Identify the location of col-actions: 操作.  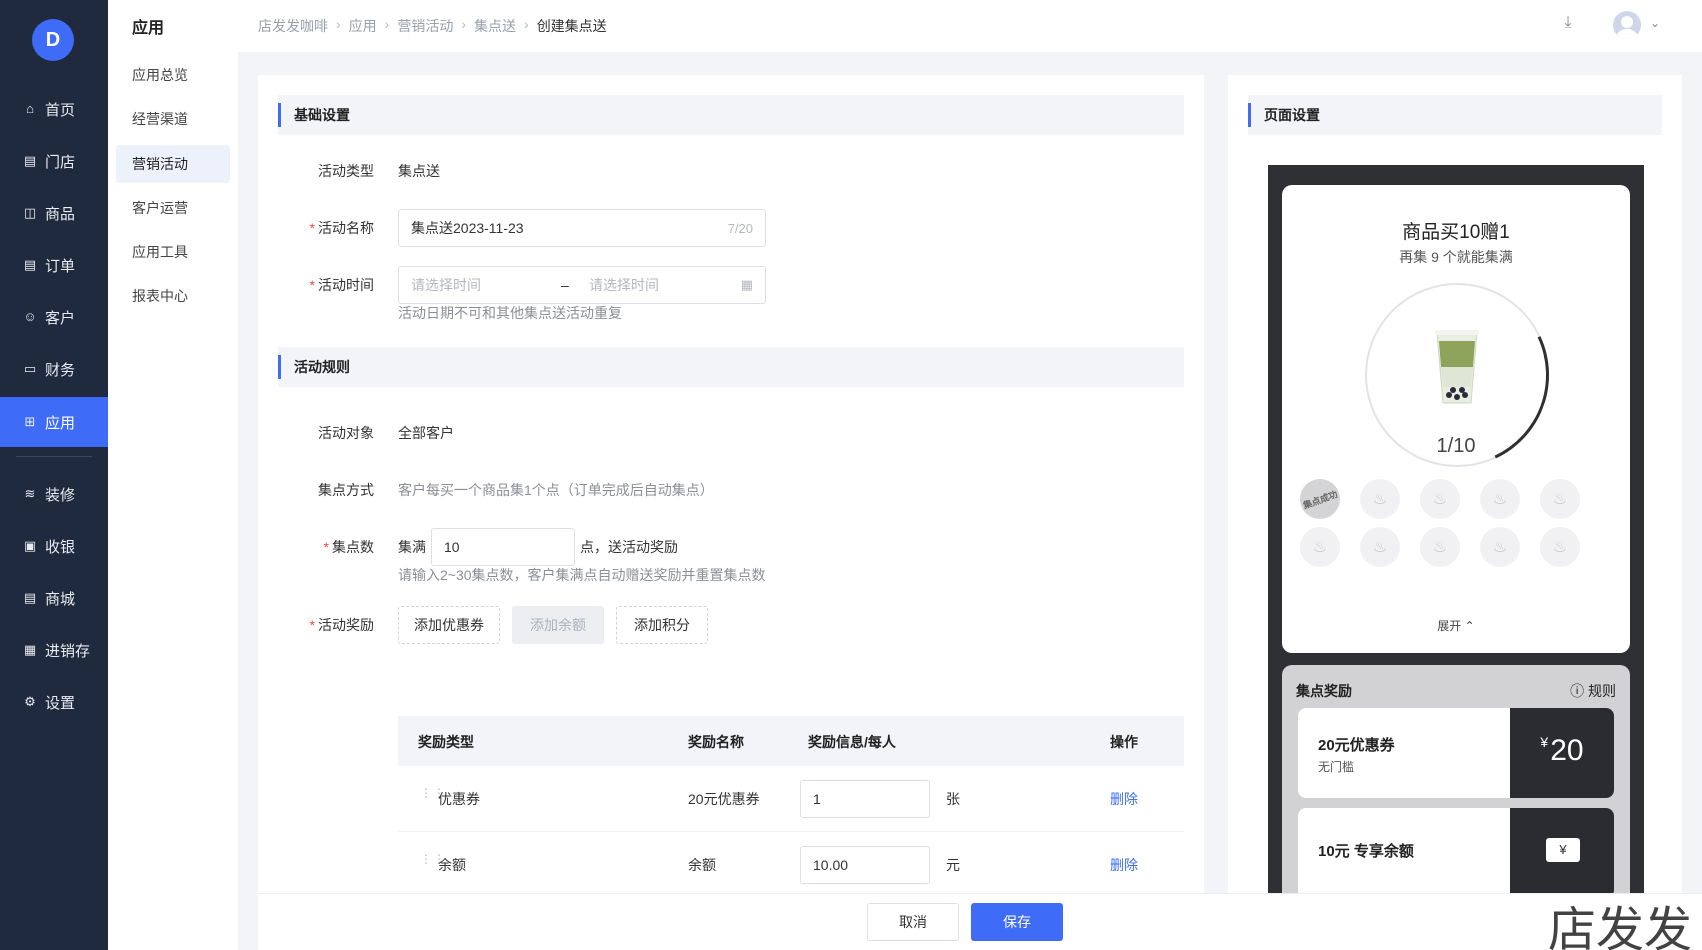
(1124, 742).